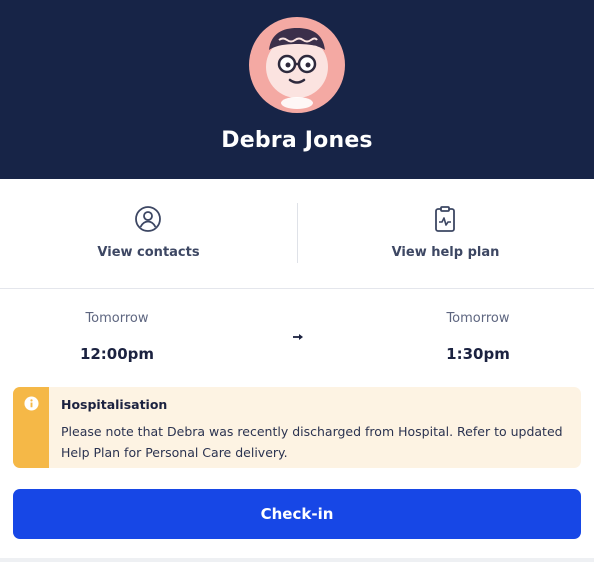 This screenshot has width=594, height=562. Describe the element at coordinates (445, 252) in the screenshot. I see `view-help-plan-label: View help plan` at that location.